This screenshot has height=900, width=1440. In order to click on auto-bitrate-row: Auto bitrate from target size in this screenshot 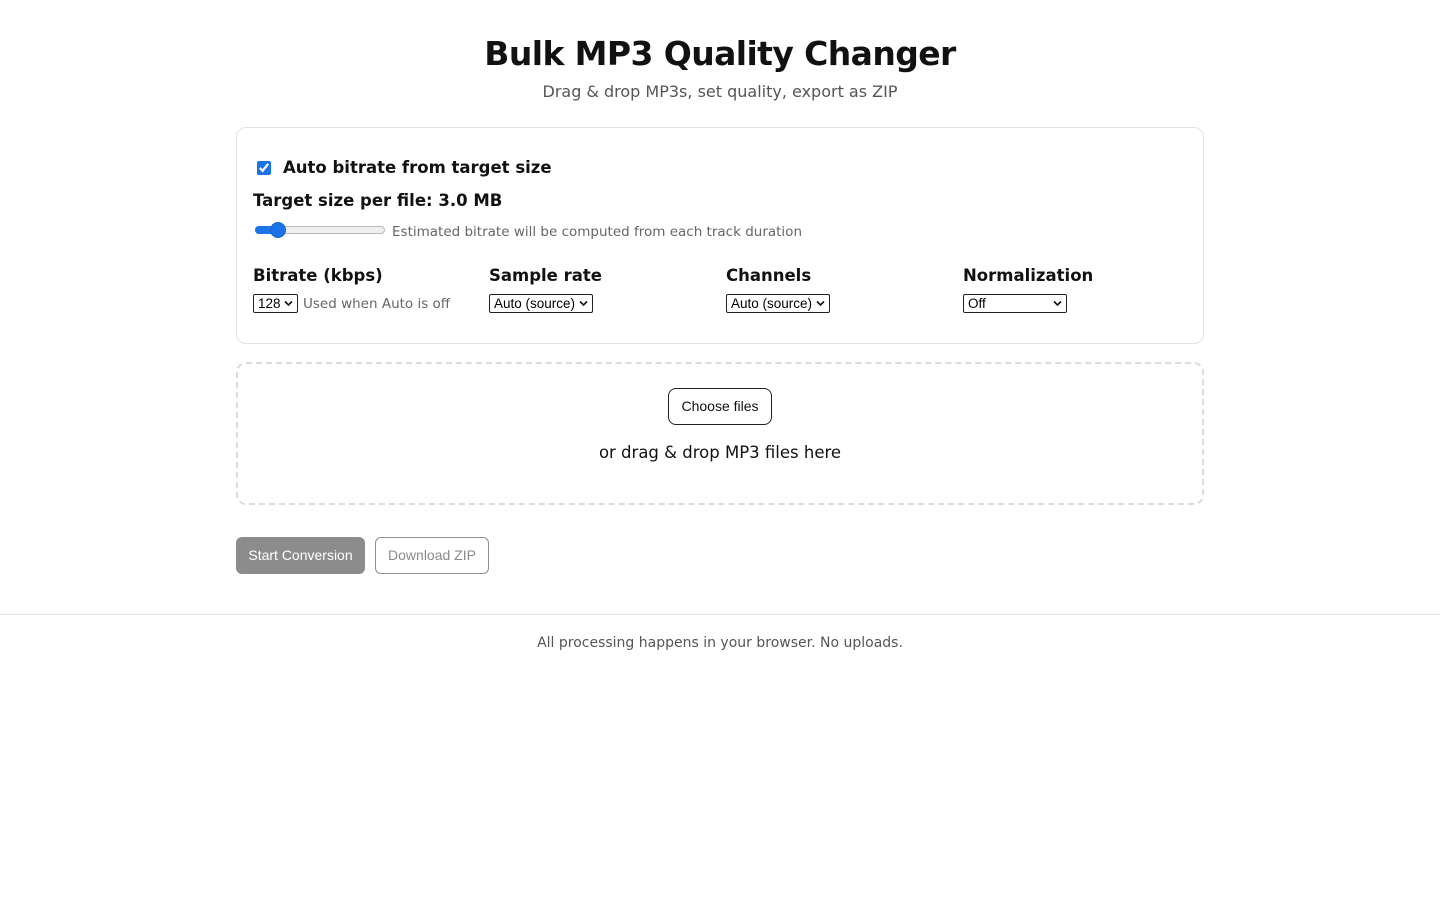, I will do `click(404, 168)`.